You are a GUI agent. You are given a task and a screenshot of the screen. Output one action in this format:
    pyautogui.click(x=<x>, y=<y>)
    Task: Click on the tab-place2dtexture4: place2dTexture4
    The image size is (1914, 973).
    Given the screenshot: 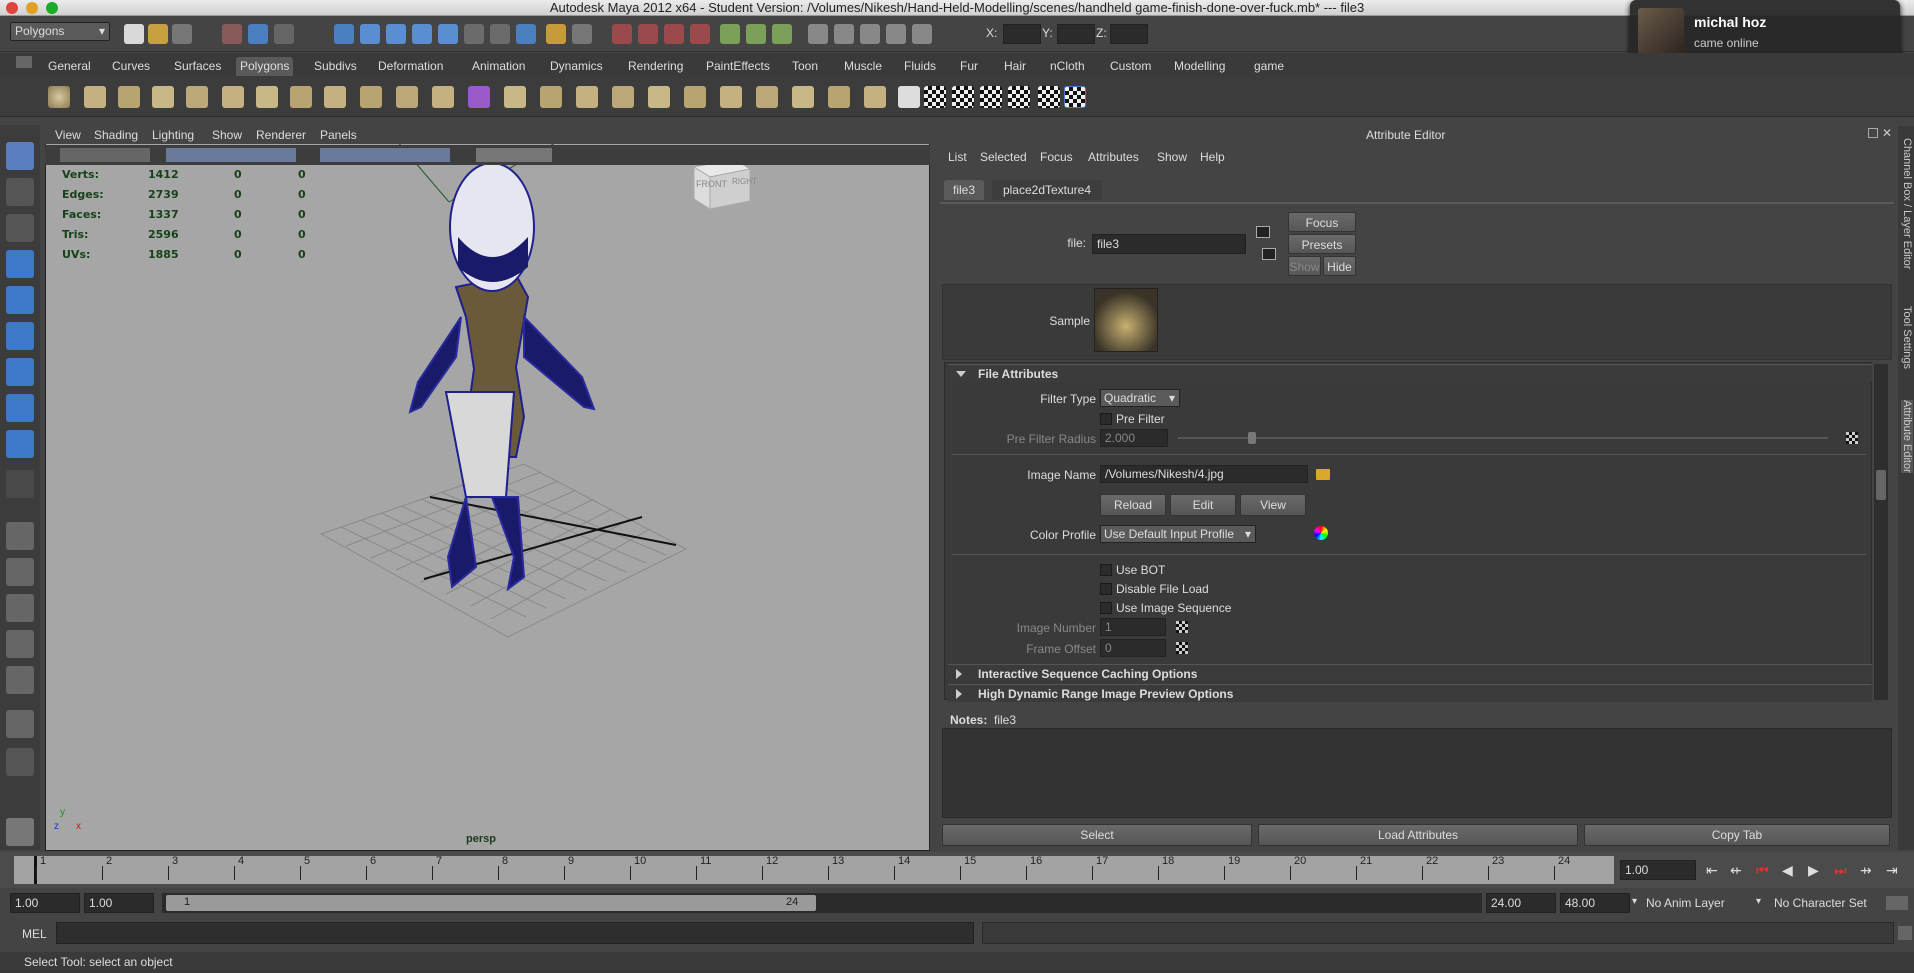 What is the action you would take?
    pyautogui.click(x=1047, y=190)
    